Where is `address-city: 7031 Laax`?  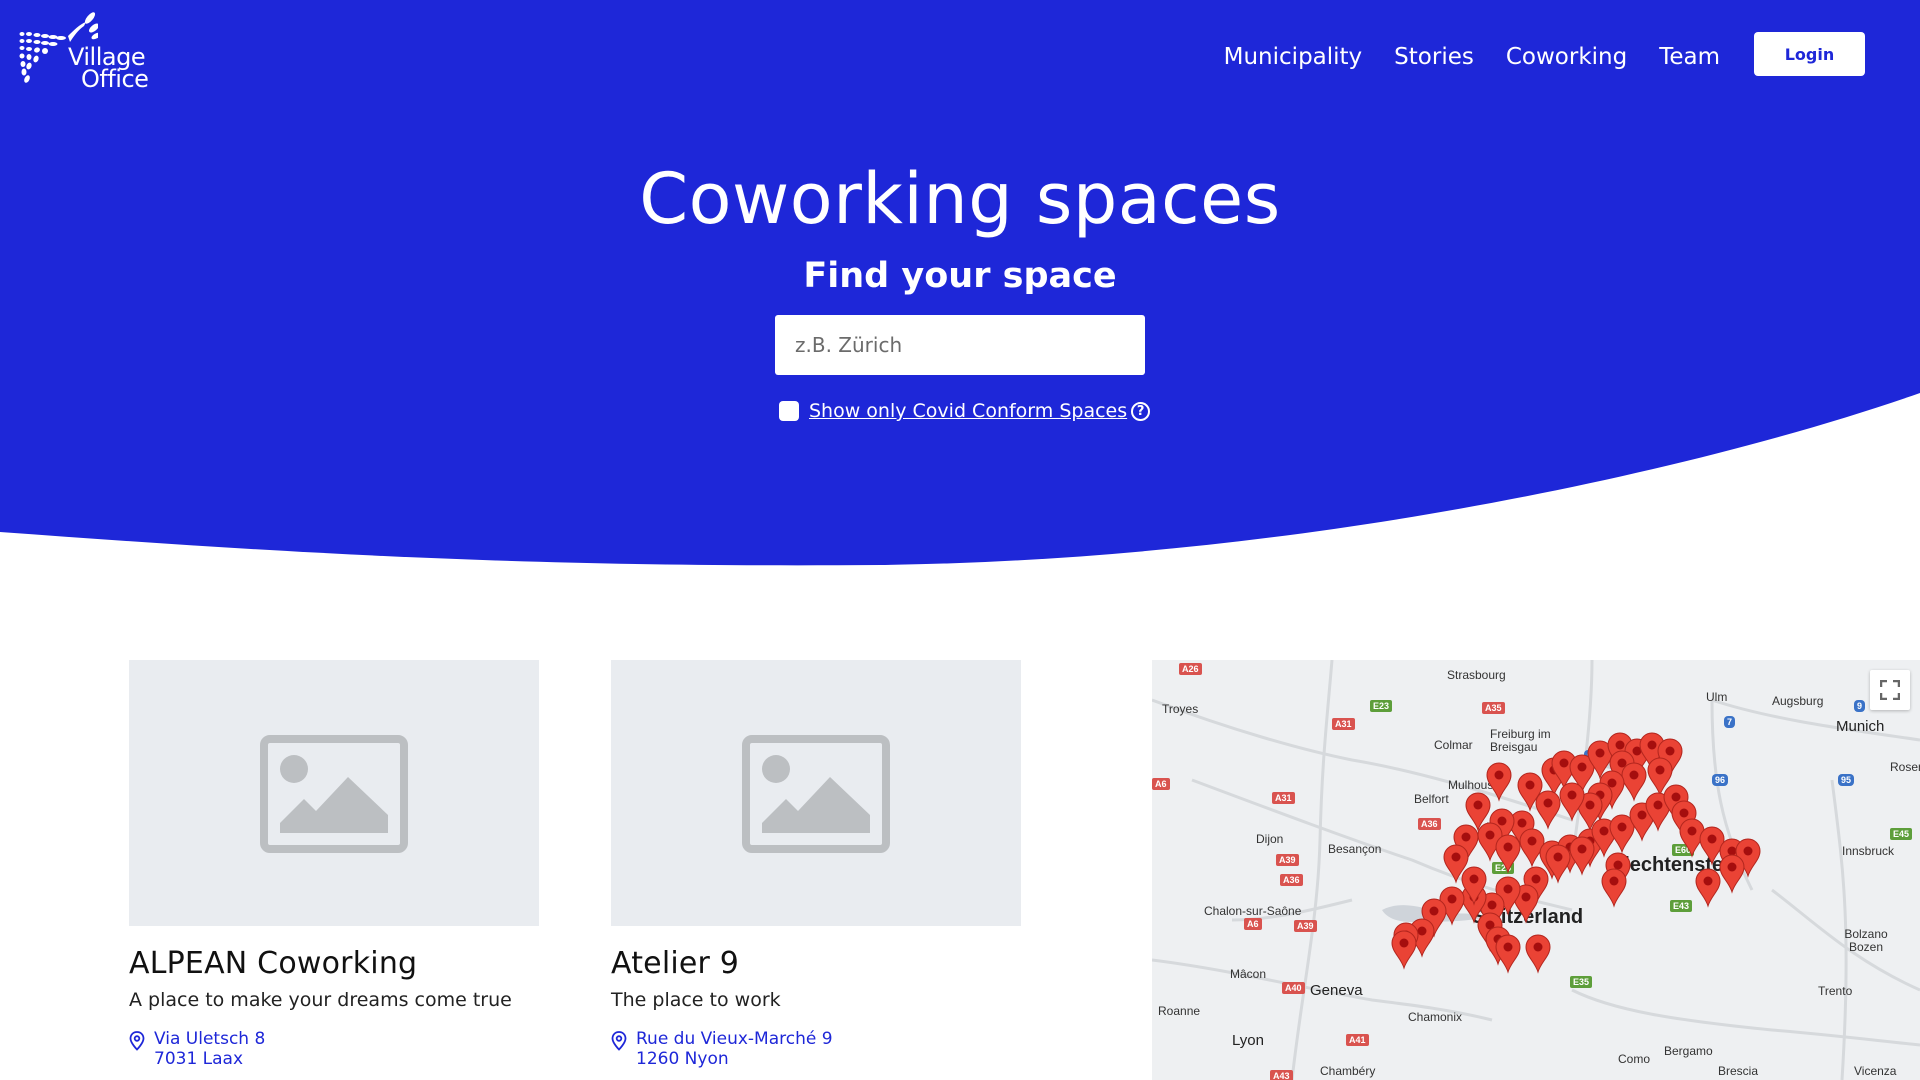 address-city: 7031 Laax is located at coordinates (199, 1059).